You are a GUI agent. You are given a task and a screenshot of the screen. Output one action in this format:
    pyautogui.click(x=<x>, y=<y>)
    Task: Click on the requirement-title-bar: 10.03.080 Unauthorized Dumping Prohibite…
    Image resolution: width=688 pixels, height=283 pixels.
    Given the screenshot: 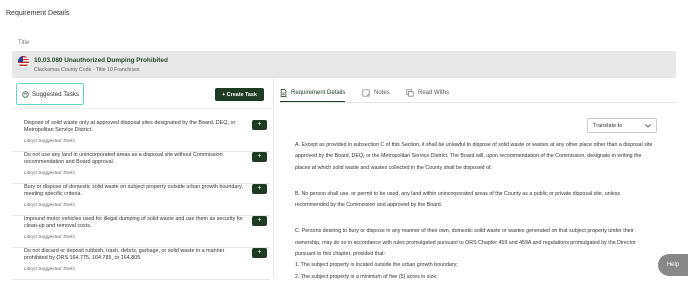 What is the action you would take?
    pyautogui.click(x=344, y=64)
    